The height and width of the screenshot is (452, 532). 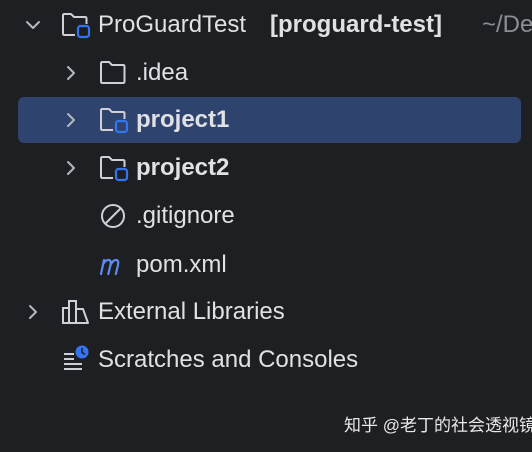 I want to click on tree-item-label: .idea, so click(x=162, y=72).